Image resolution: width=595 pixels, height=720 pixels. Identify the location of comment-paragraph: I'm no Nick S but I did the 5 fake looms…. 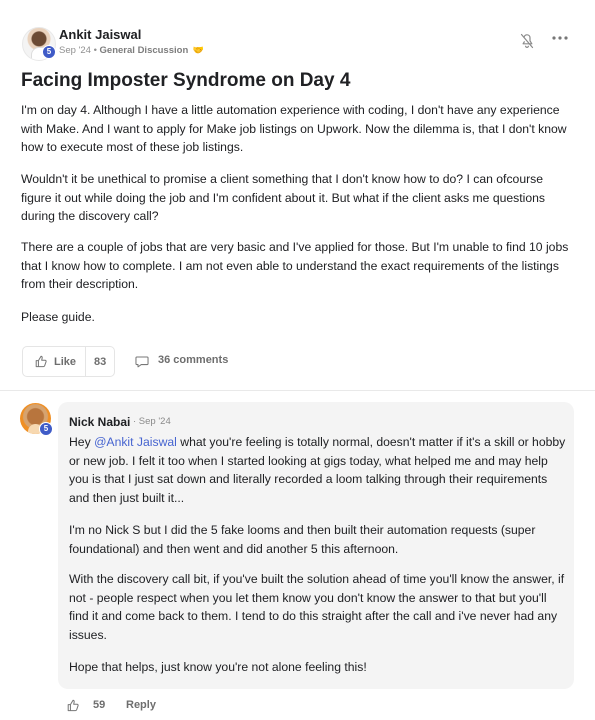
(302, 539).